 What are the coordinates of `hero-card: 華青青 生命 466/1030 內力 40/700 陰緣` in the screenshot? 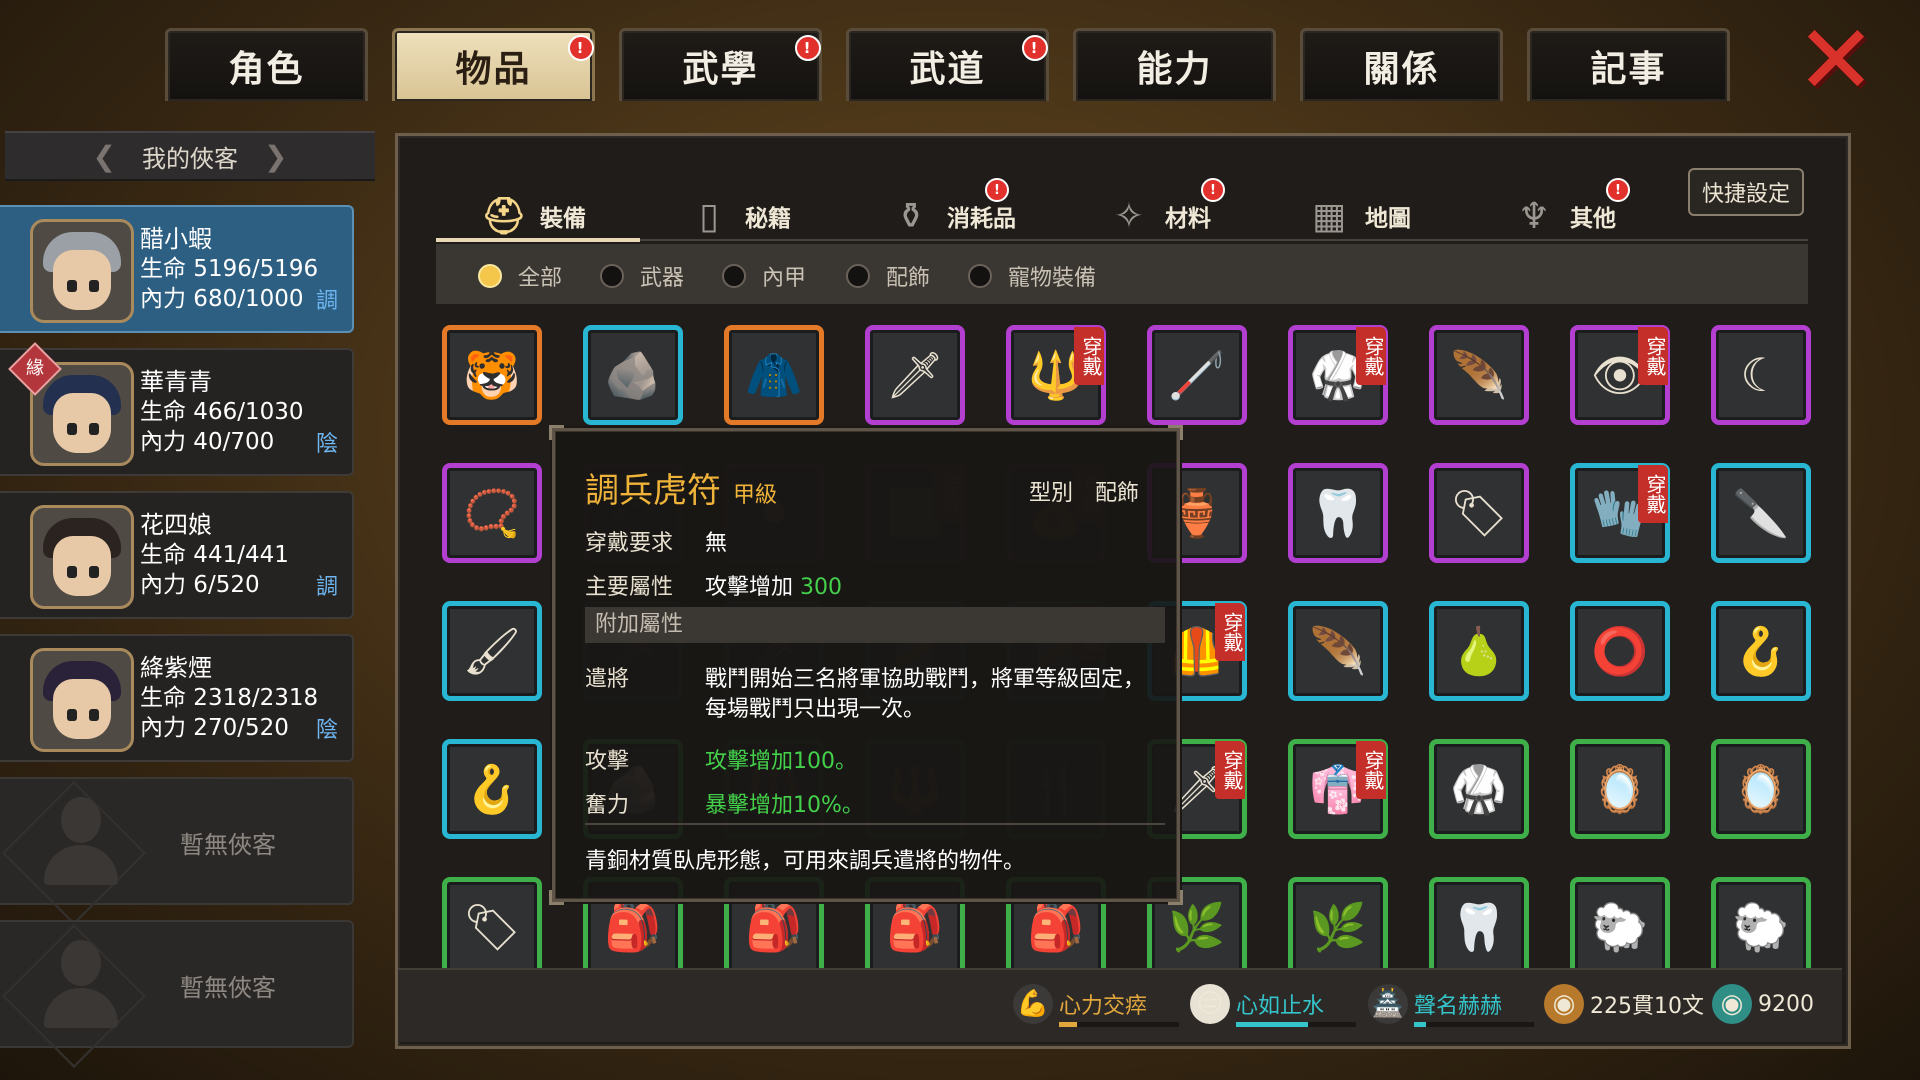 It's located at (177, 409).